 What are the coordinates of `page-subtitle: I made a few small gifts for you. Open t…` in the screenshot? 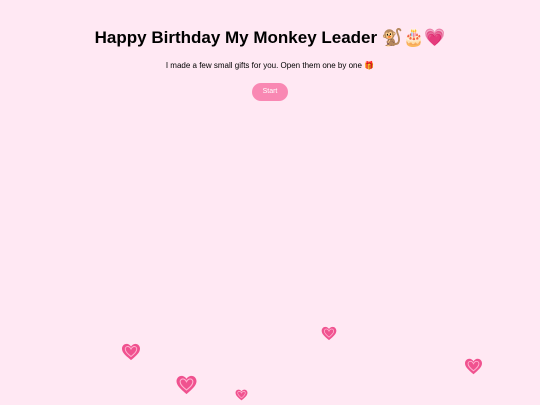 It's located at (270, 65).